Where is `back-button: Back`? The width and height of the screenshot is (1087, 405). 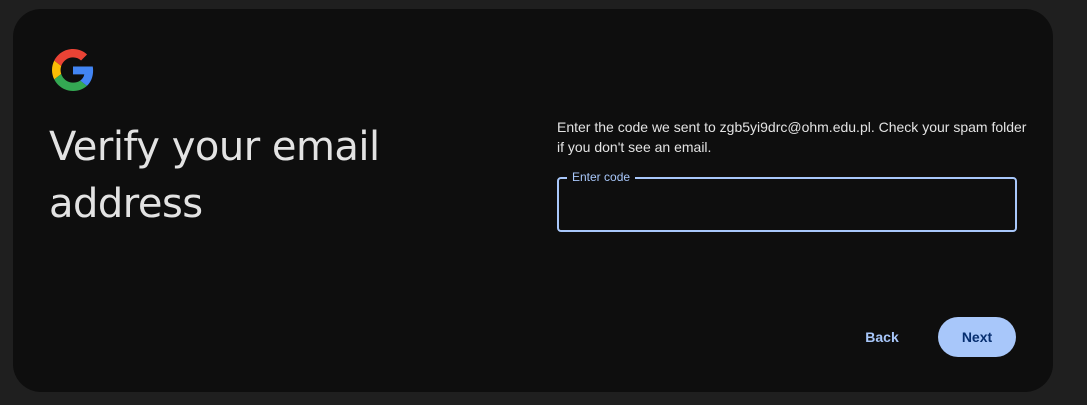 back-button: Back is located at coordinates (882, 337).